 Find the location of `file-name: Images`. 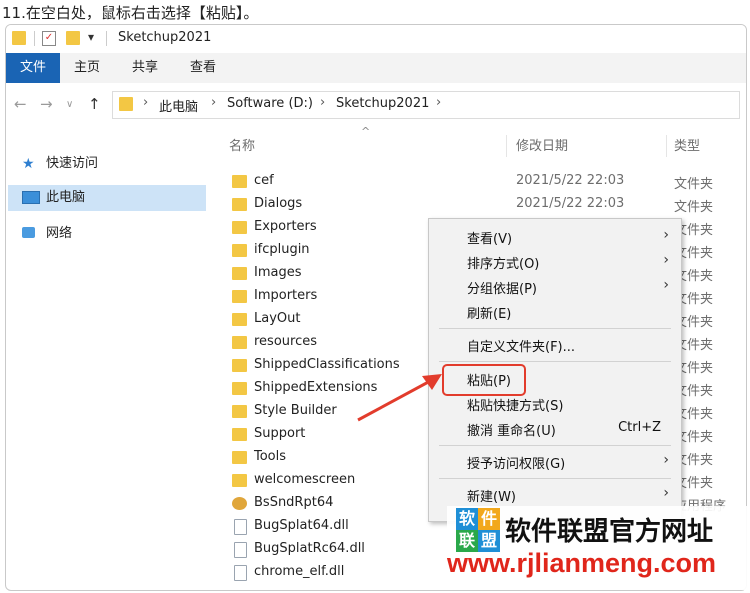

file-name: Images is located at coordinates (278, 272).